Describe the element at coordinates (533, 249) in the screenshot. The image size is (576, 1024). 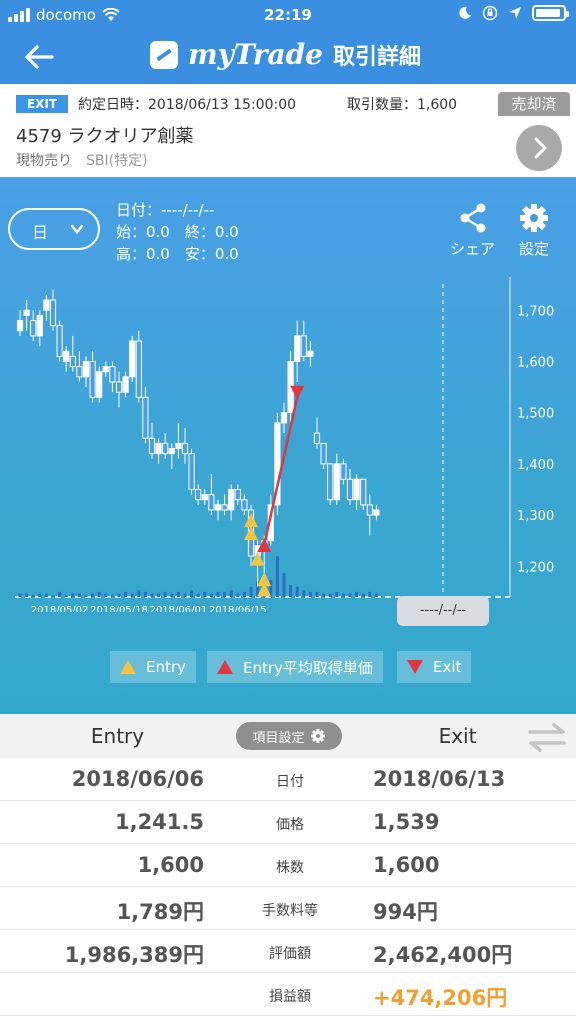
I see `settings-label: 設定` at that location.